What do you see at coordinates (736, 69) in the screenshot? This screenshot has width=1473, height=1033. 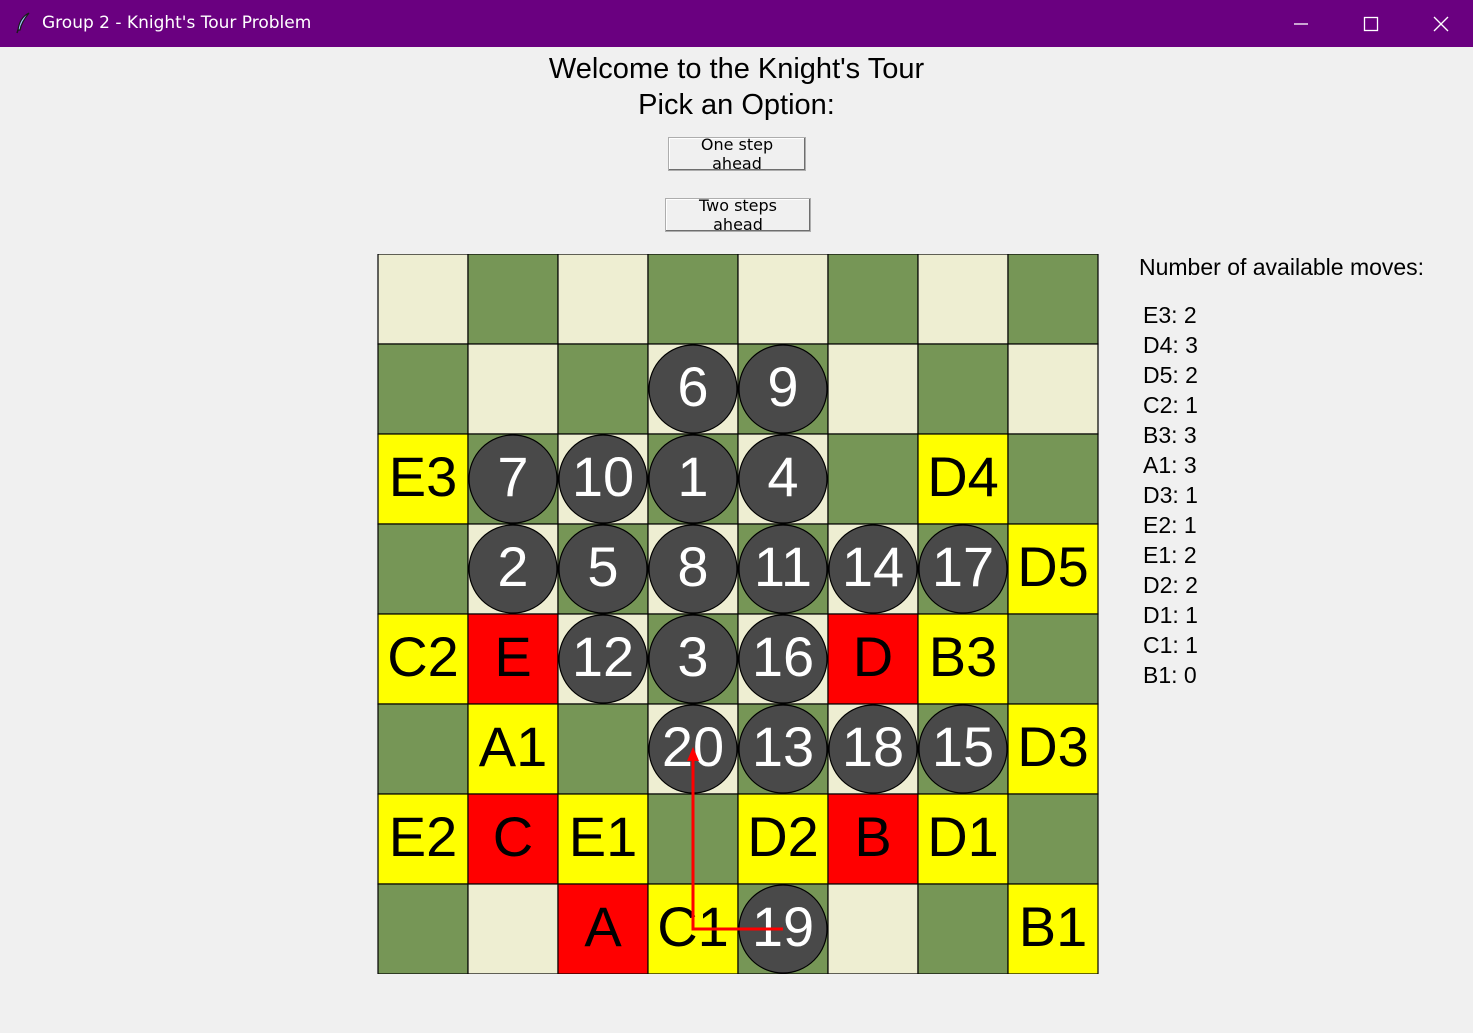 I see `welcome-heading: Welcome to the Knight's Tour` at bounding box center [736, 69].